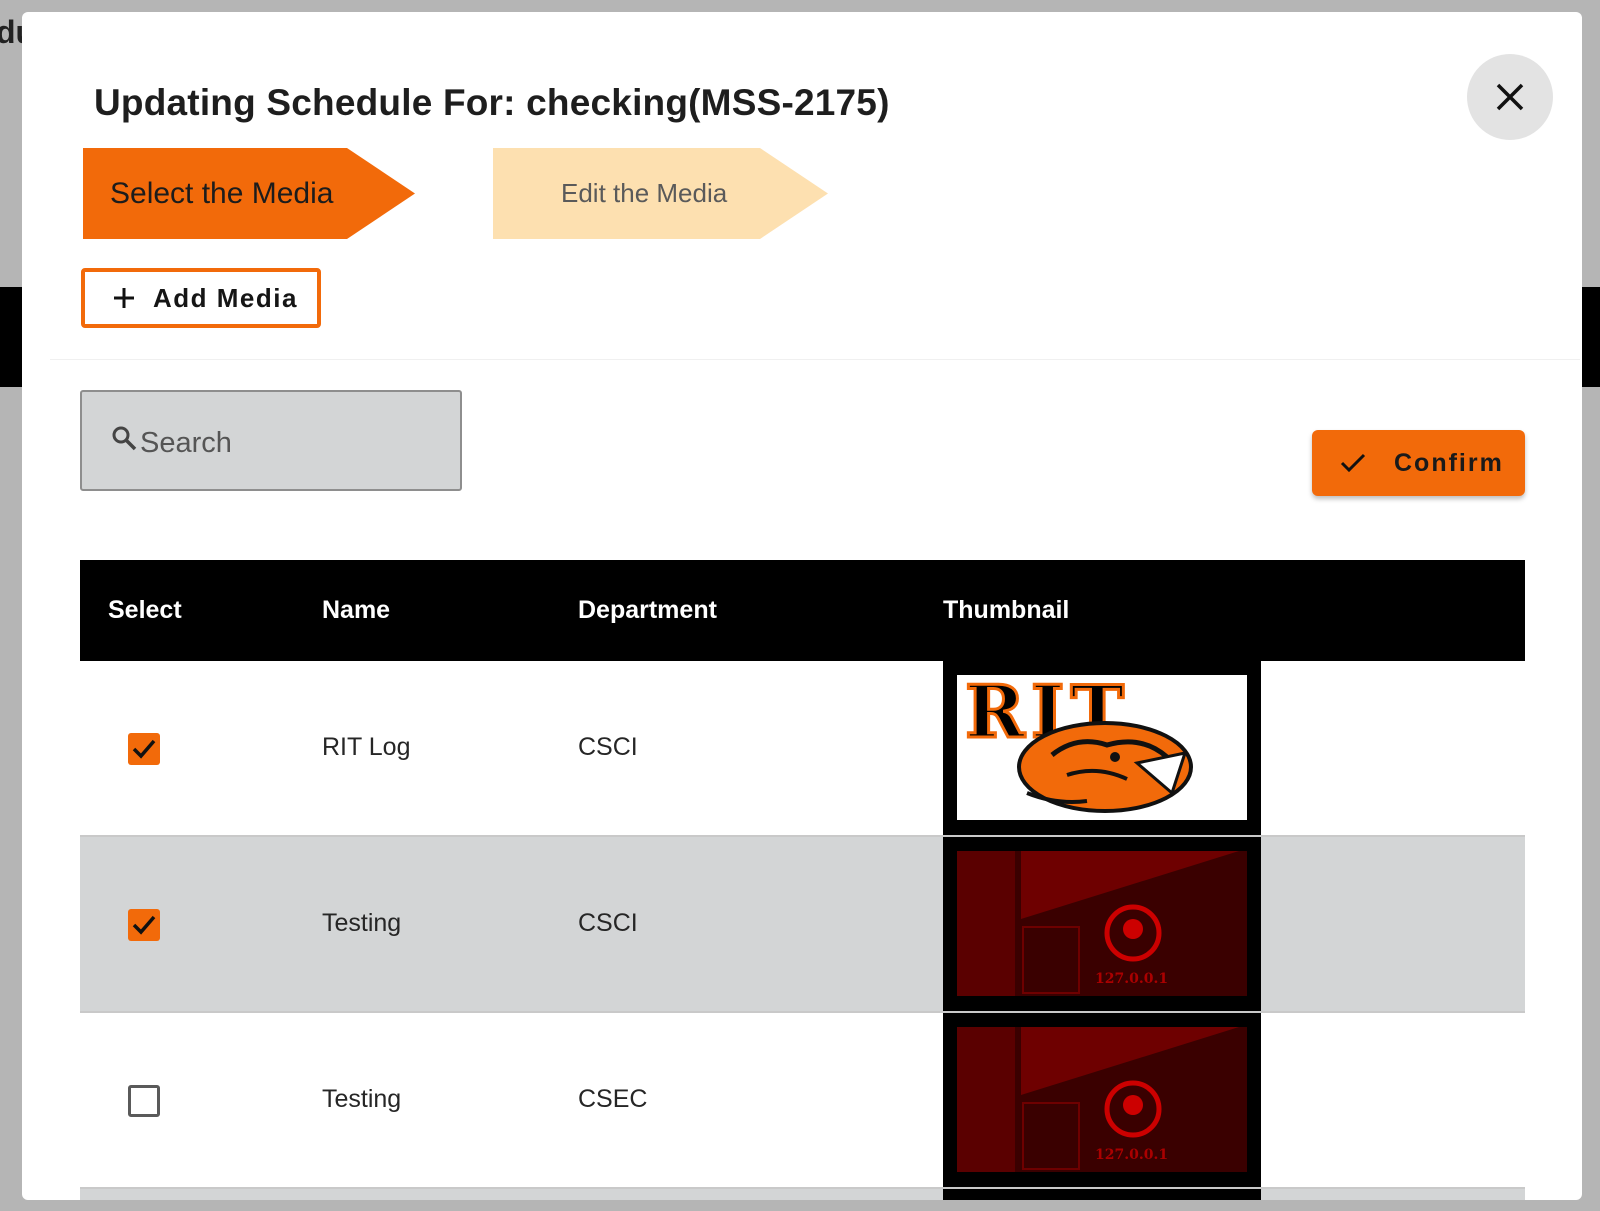  What do you see at coordinates (1006, 610) in the screenshot?
I see `column-header-thumbnail: Thumbnail` at bounding box center [1006, 610].